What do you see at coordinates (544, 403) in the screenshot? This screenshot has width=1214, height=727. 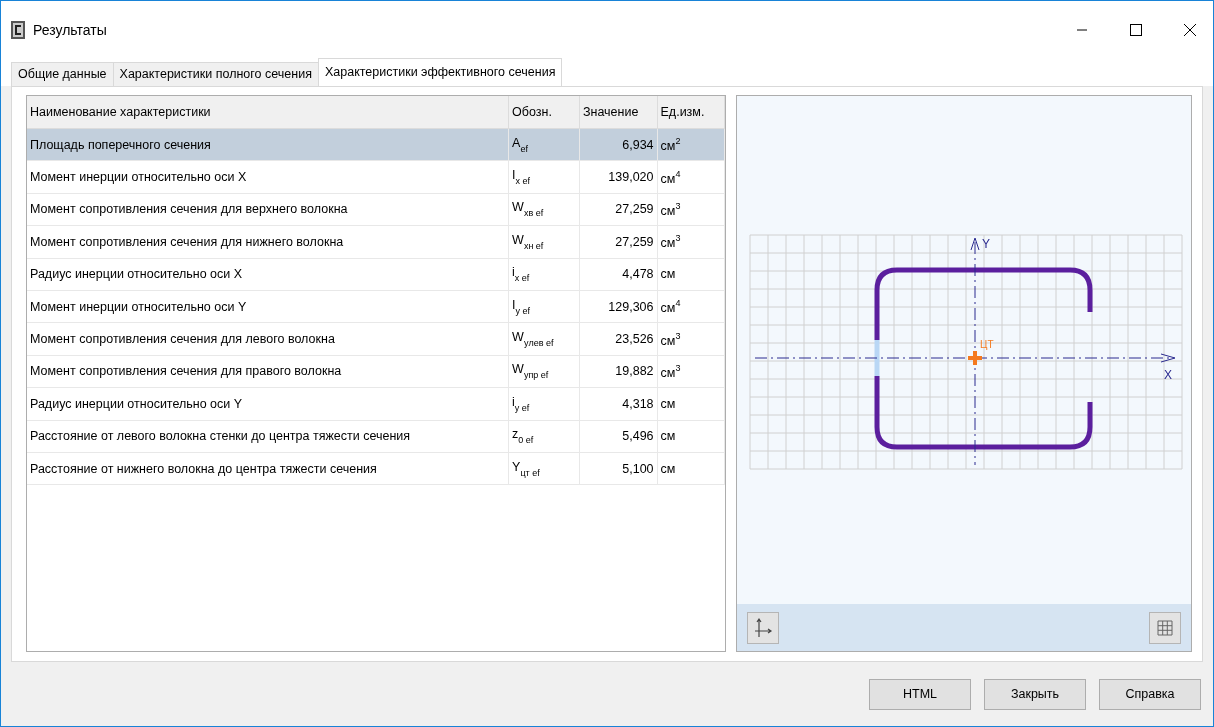 I see `table-cell: i$_{y ef}$` at bounding box center [544, 403].